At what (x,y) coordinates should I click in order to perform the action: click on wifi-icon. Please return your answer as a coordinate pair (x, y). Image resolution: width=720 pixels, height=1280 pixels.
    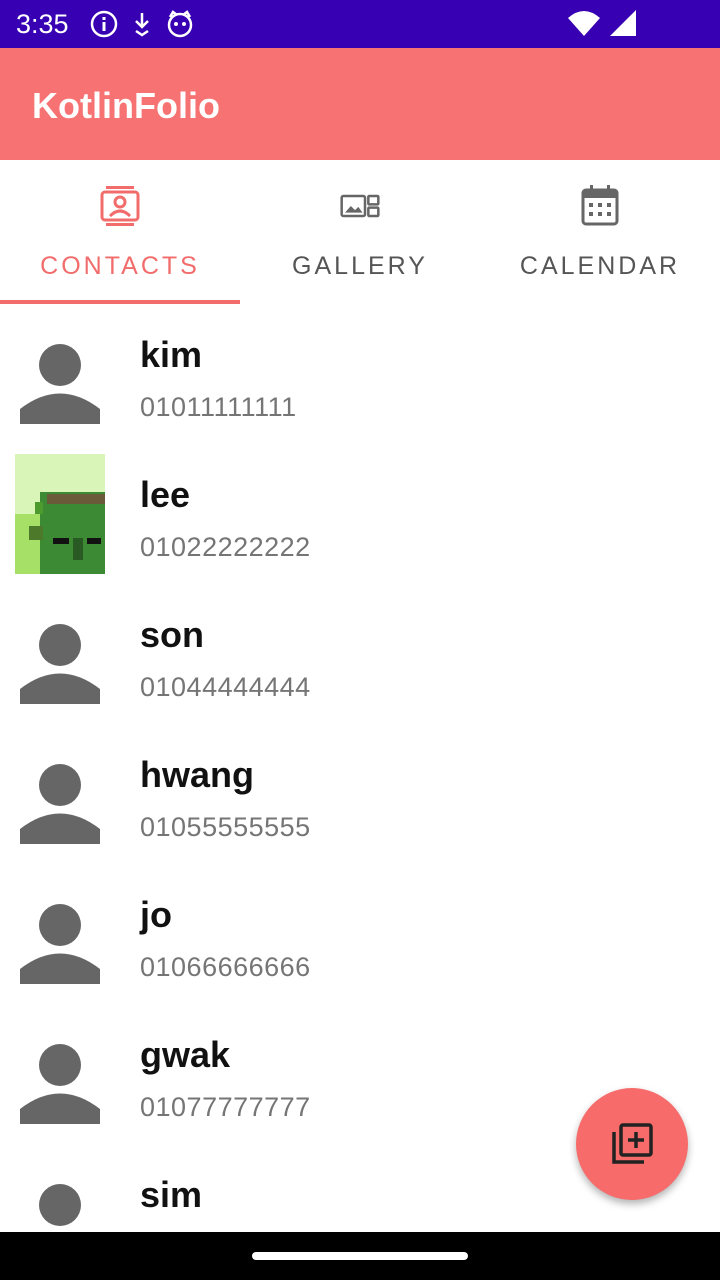
    Looking at the image, I should click on (584, 23).